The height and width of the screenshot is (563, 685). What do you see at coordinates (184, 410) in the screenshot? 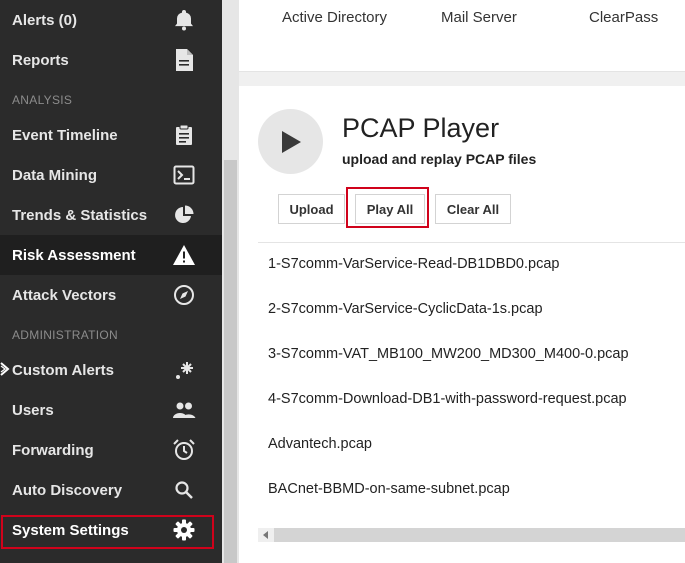
I see `users-icon` at bounding box center [184, 410].